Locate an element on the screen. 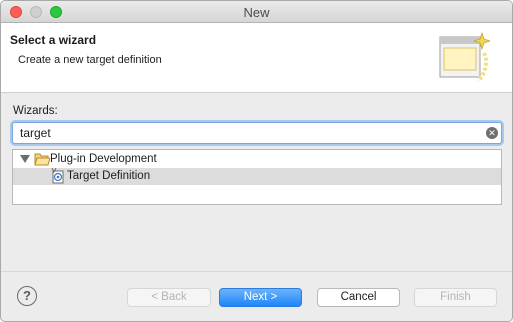 This screenshot has width=513, height=322. tree-item-plugin-development: Plug-in Development is located at coordinates (257, 159).